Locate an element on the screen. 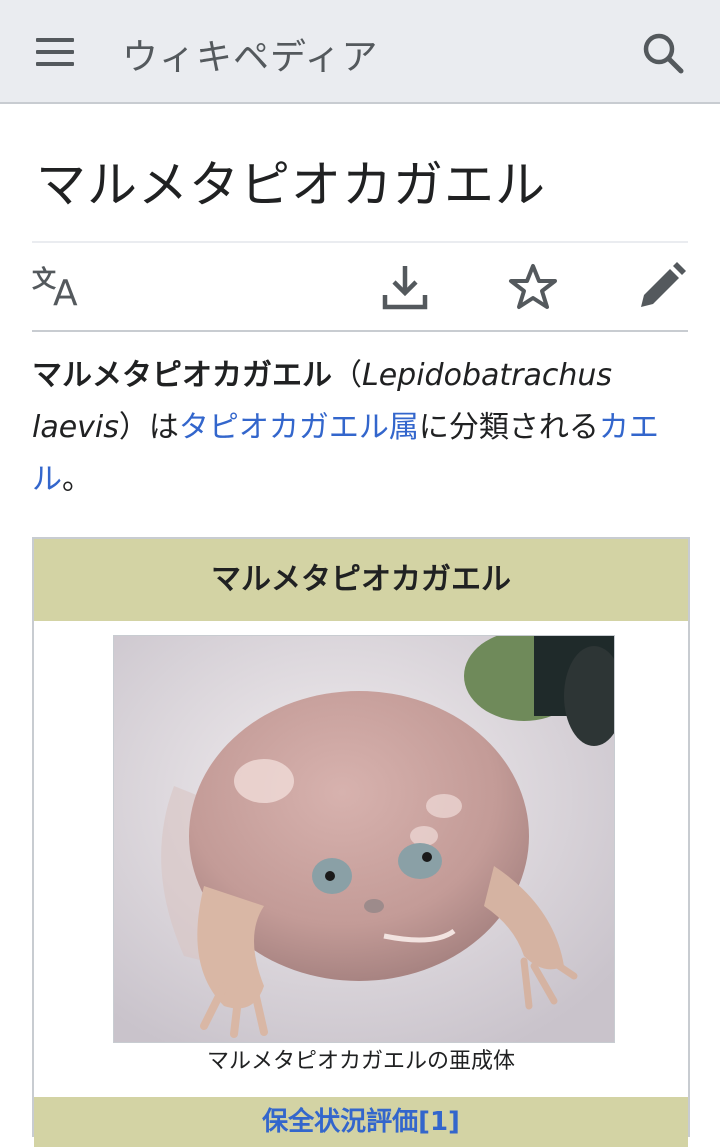 The width and height of the screenshot is (720, 1147). text-end: 。 is located at coordinates (77, 479).